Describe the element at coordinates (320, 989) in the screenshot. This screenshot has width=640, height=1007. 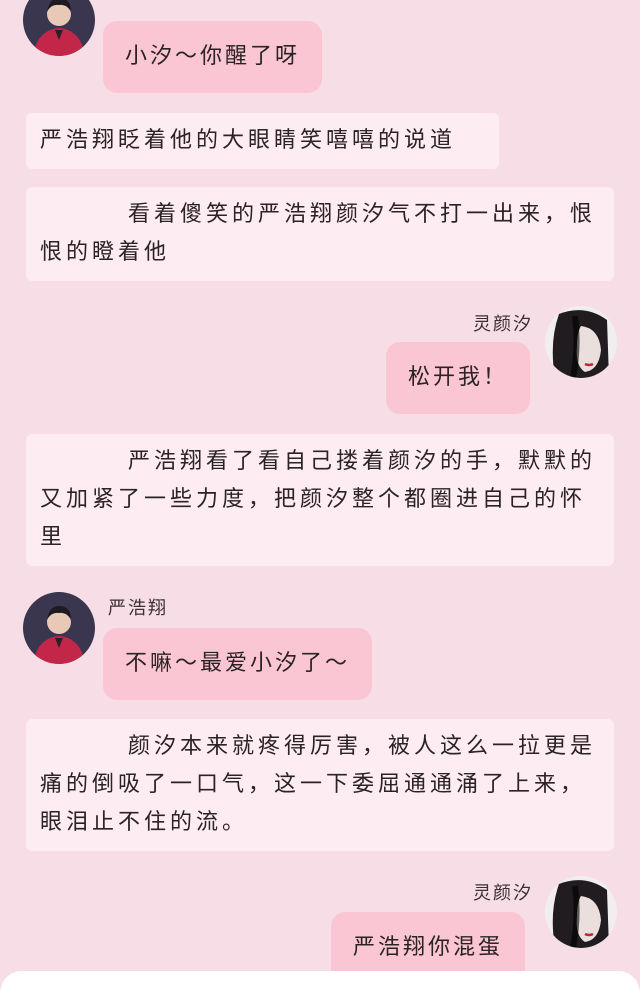
I see `bottom-panel` at that location.